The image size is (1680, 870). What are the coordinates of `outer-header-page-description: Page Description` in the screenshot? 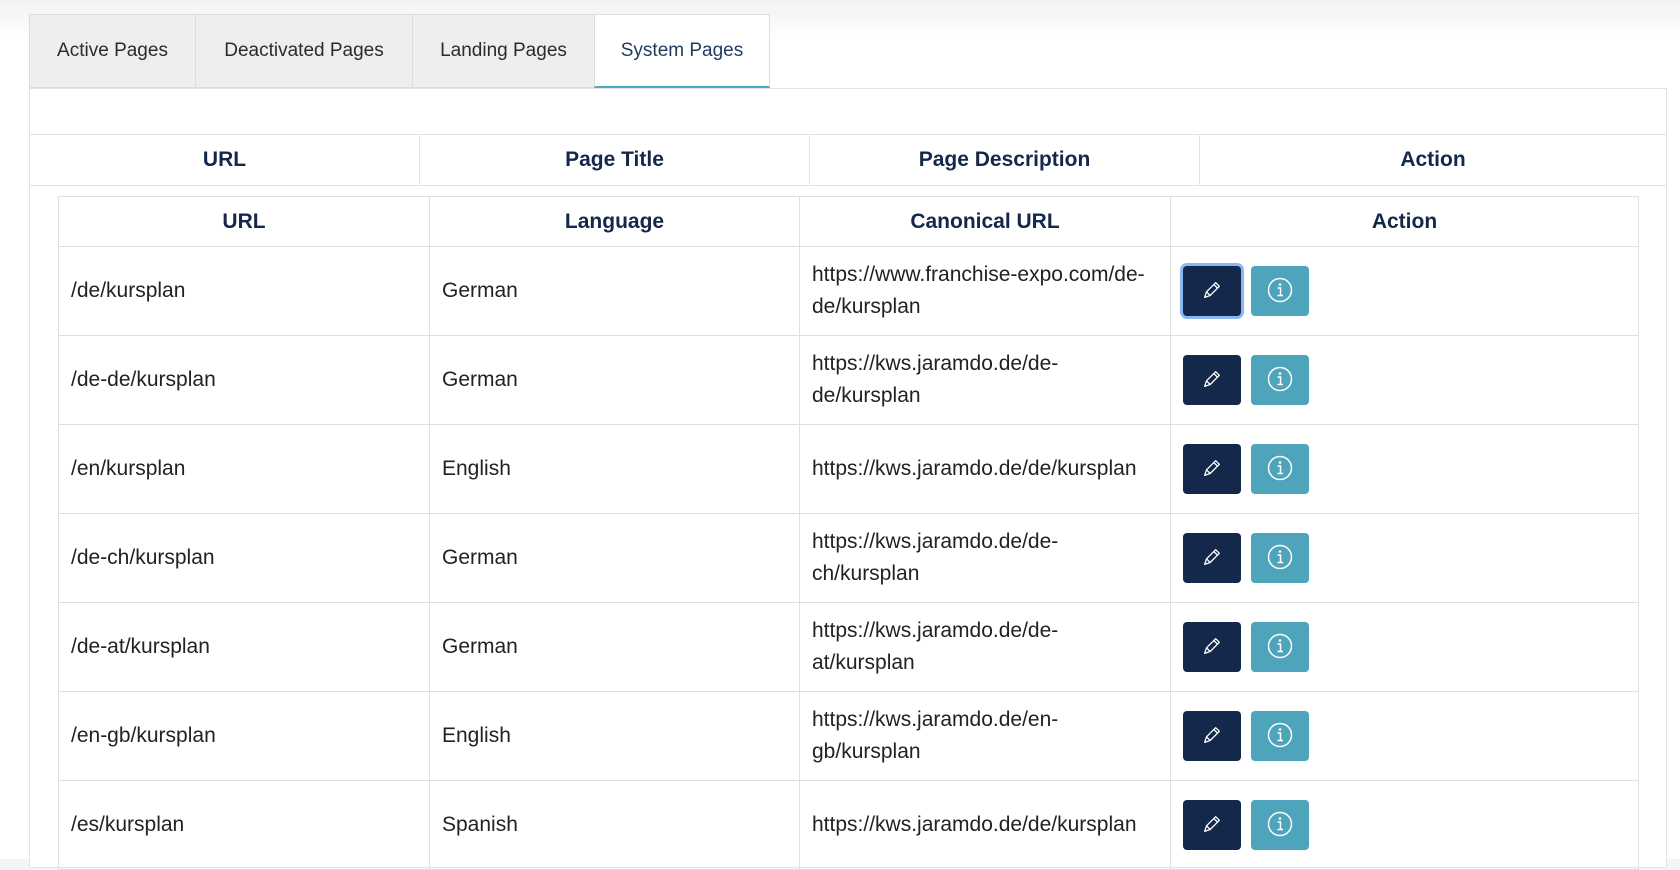 It's located at (1005, 160).